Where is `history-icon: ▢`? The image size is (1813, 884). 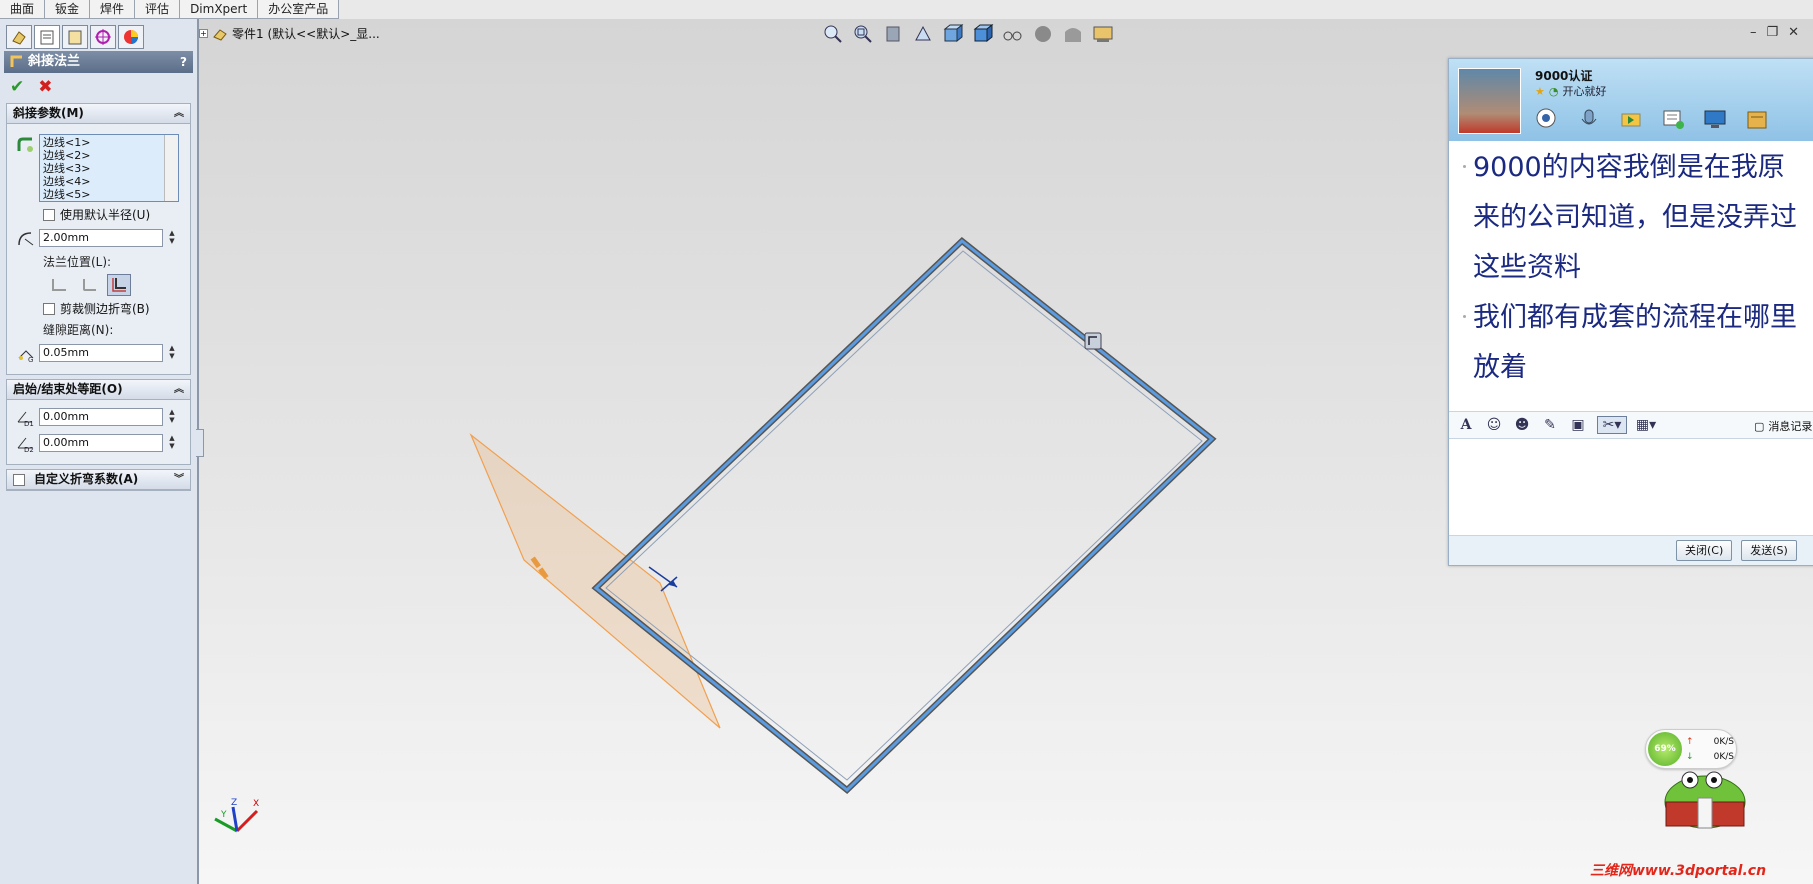 history-icon: ▢ is located at coordinates (1759, 426).